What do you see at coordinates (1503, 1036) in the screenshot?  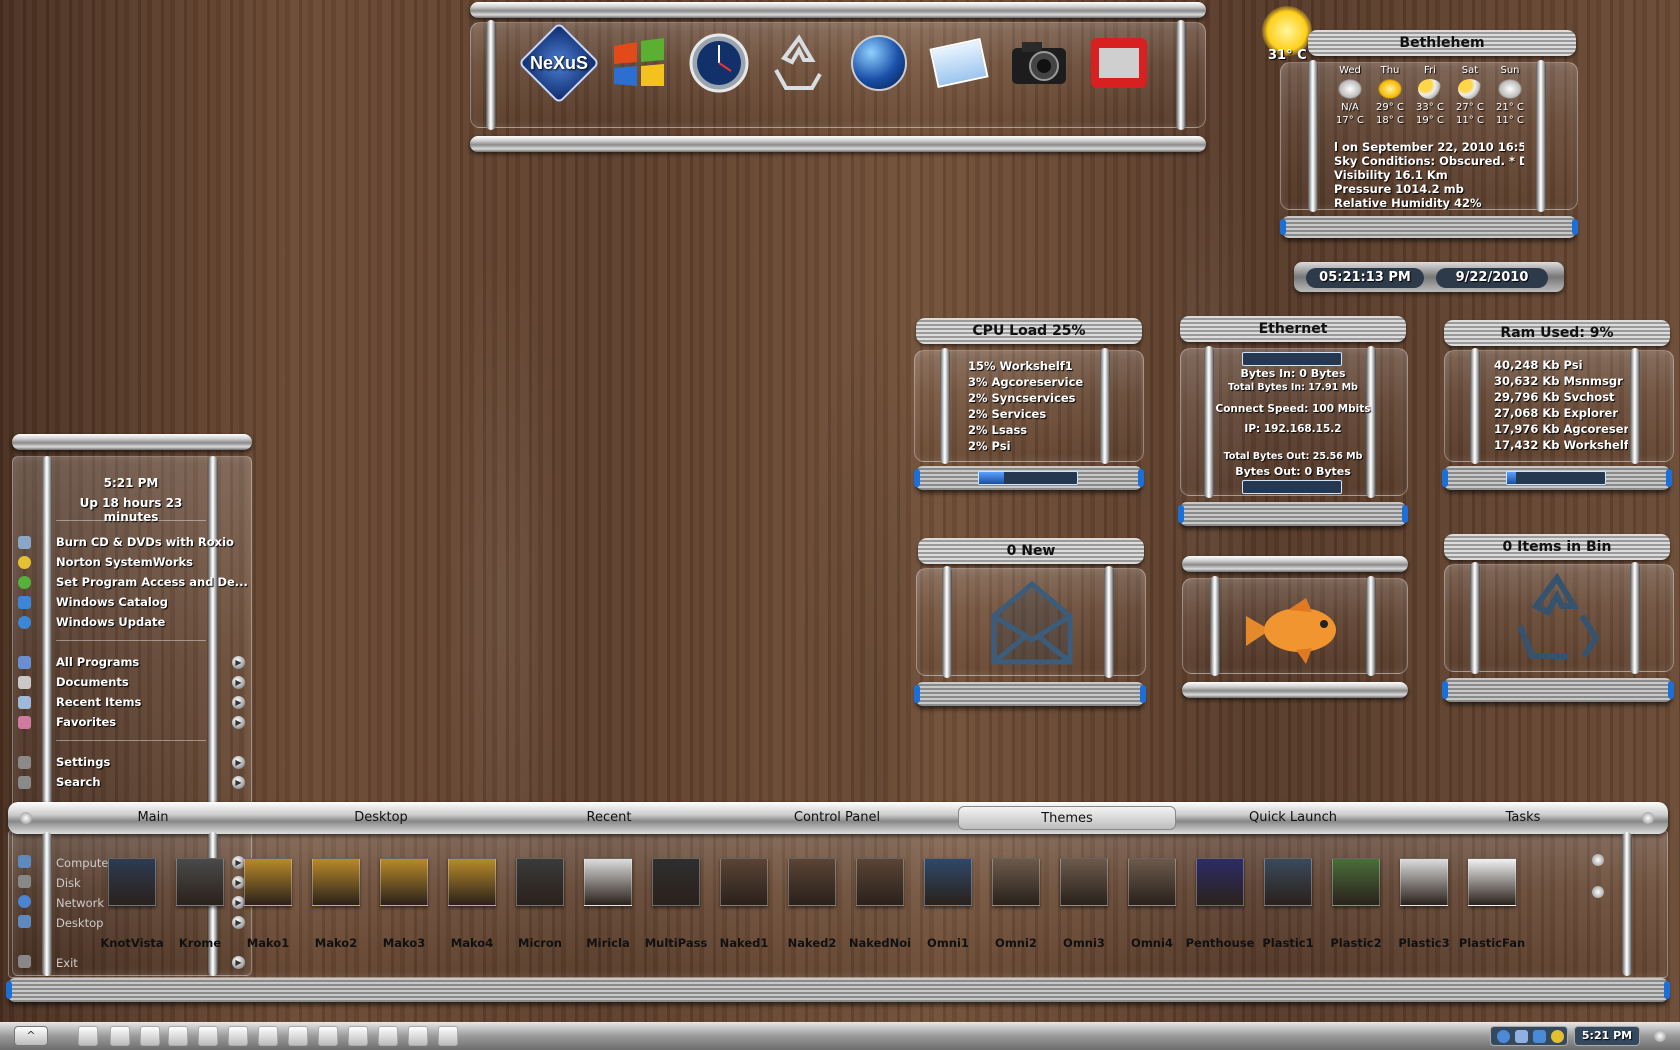 I see `tray-network-icon` at bounding box center [1503, 1036].